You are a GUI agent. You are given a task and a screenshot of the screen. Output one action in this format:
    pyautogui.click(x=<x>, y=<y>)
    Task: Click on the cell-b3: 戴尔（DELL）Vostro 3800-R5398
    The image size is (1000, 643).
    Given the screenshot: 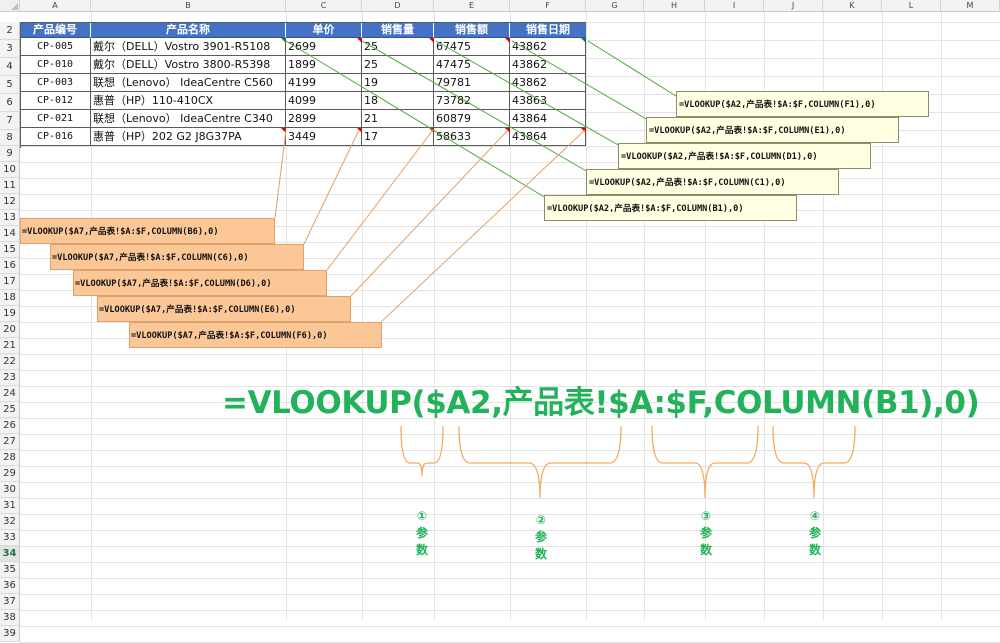 What is the action you would take?
    pyautogui.click(x=188, y=65)
    